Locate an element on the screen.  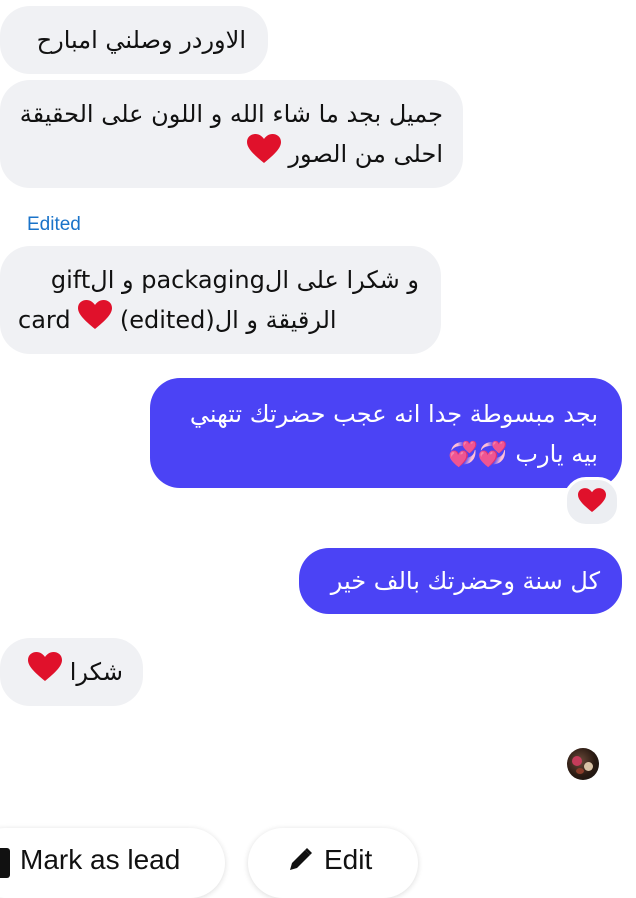
message-text: بيه يارب 💞💞 is located at coordinates (523, 454).